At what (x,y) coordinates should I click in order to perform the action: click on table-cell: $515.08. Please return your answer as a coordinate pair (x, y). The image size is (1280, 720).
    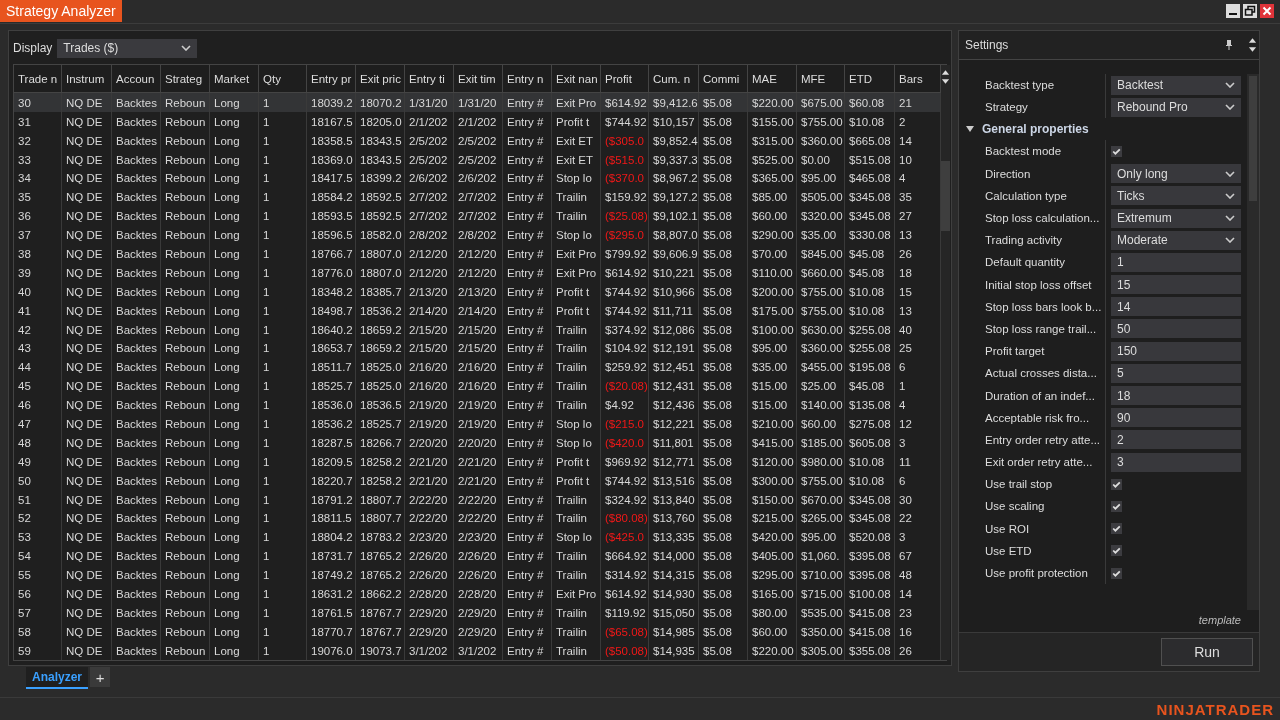
    Looking at the image, I should click on (870, 159).